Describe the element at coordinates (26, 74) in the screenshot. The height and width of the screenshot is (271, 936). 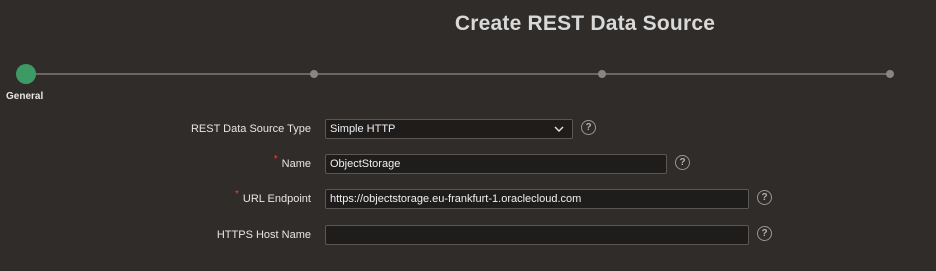
I see `wizard-step-general` at that location.